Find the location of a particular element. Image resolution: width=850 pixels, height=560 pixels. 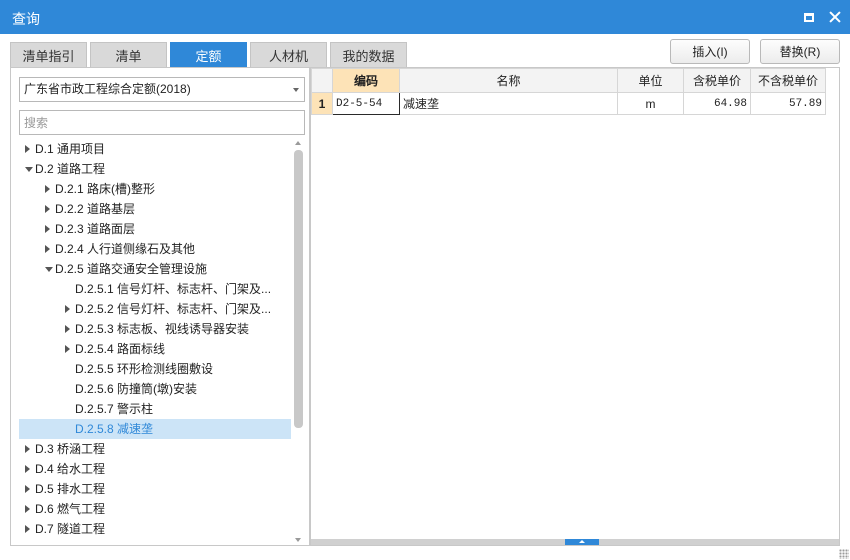

table-header-row: 编码 名称 单位 含税单价 不含税单价 is located at coordinates (568, 80).